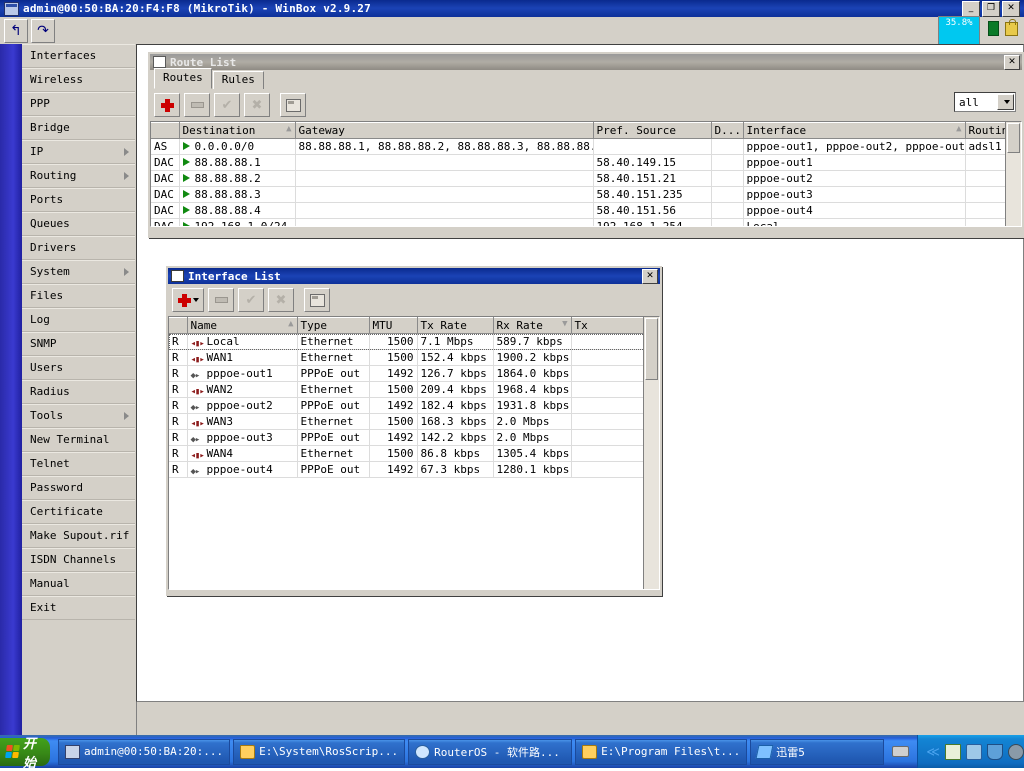 This screenshot has width=1024, height=771. I want to click on table-row: R ◂▮▸ Local Ethernet 1500 7.1 Mbps 589.7 kbps, so click(414, 341).